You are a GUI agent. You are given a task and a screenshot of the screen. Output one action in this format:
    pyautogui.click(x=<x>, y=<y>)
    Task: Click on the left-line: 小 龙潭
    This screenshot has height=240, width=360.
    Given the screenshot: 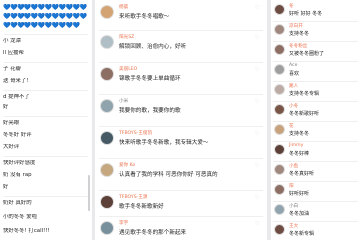 What is the action you would take?
    pyautogui.click(x=12, y=41)
    